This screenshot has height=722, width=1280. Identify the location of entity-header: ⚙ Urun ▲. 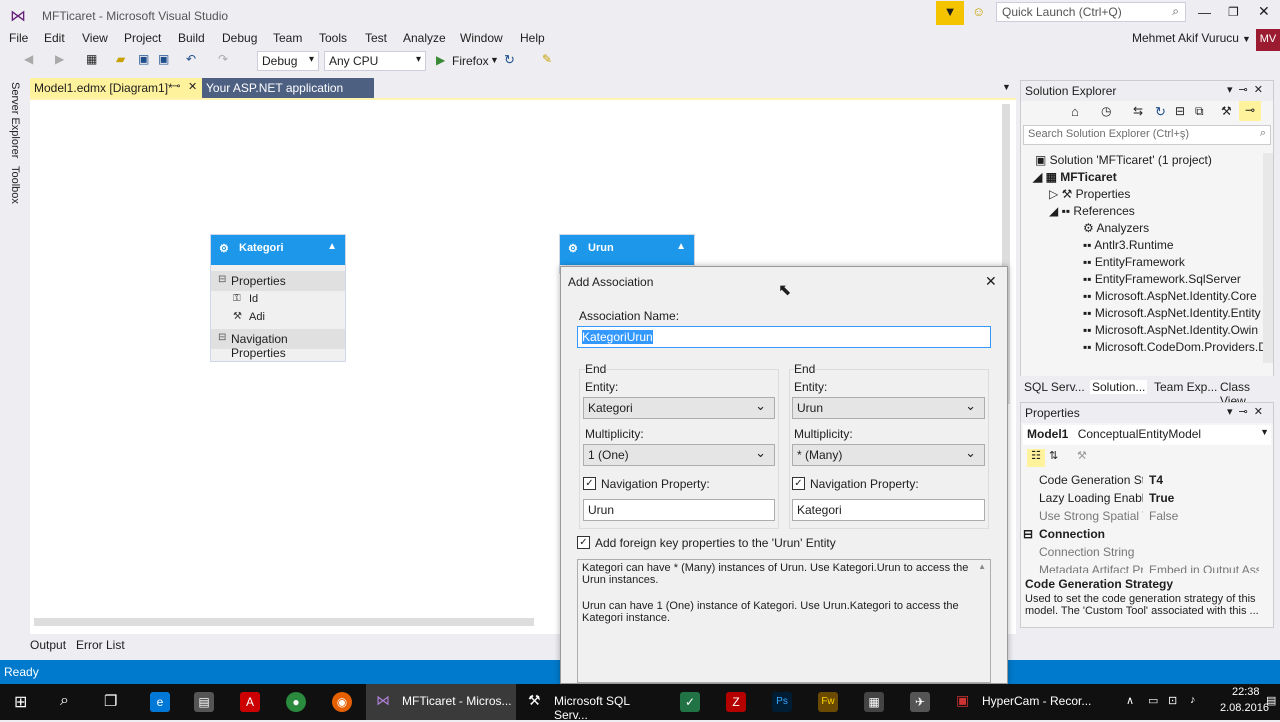
(627, 250).